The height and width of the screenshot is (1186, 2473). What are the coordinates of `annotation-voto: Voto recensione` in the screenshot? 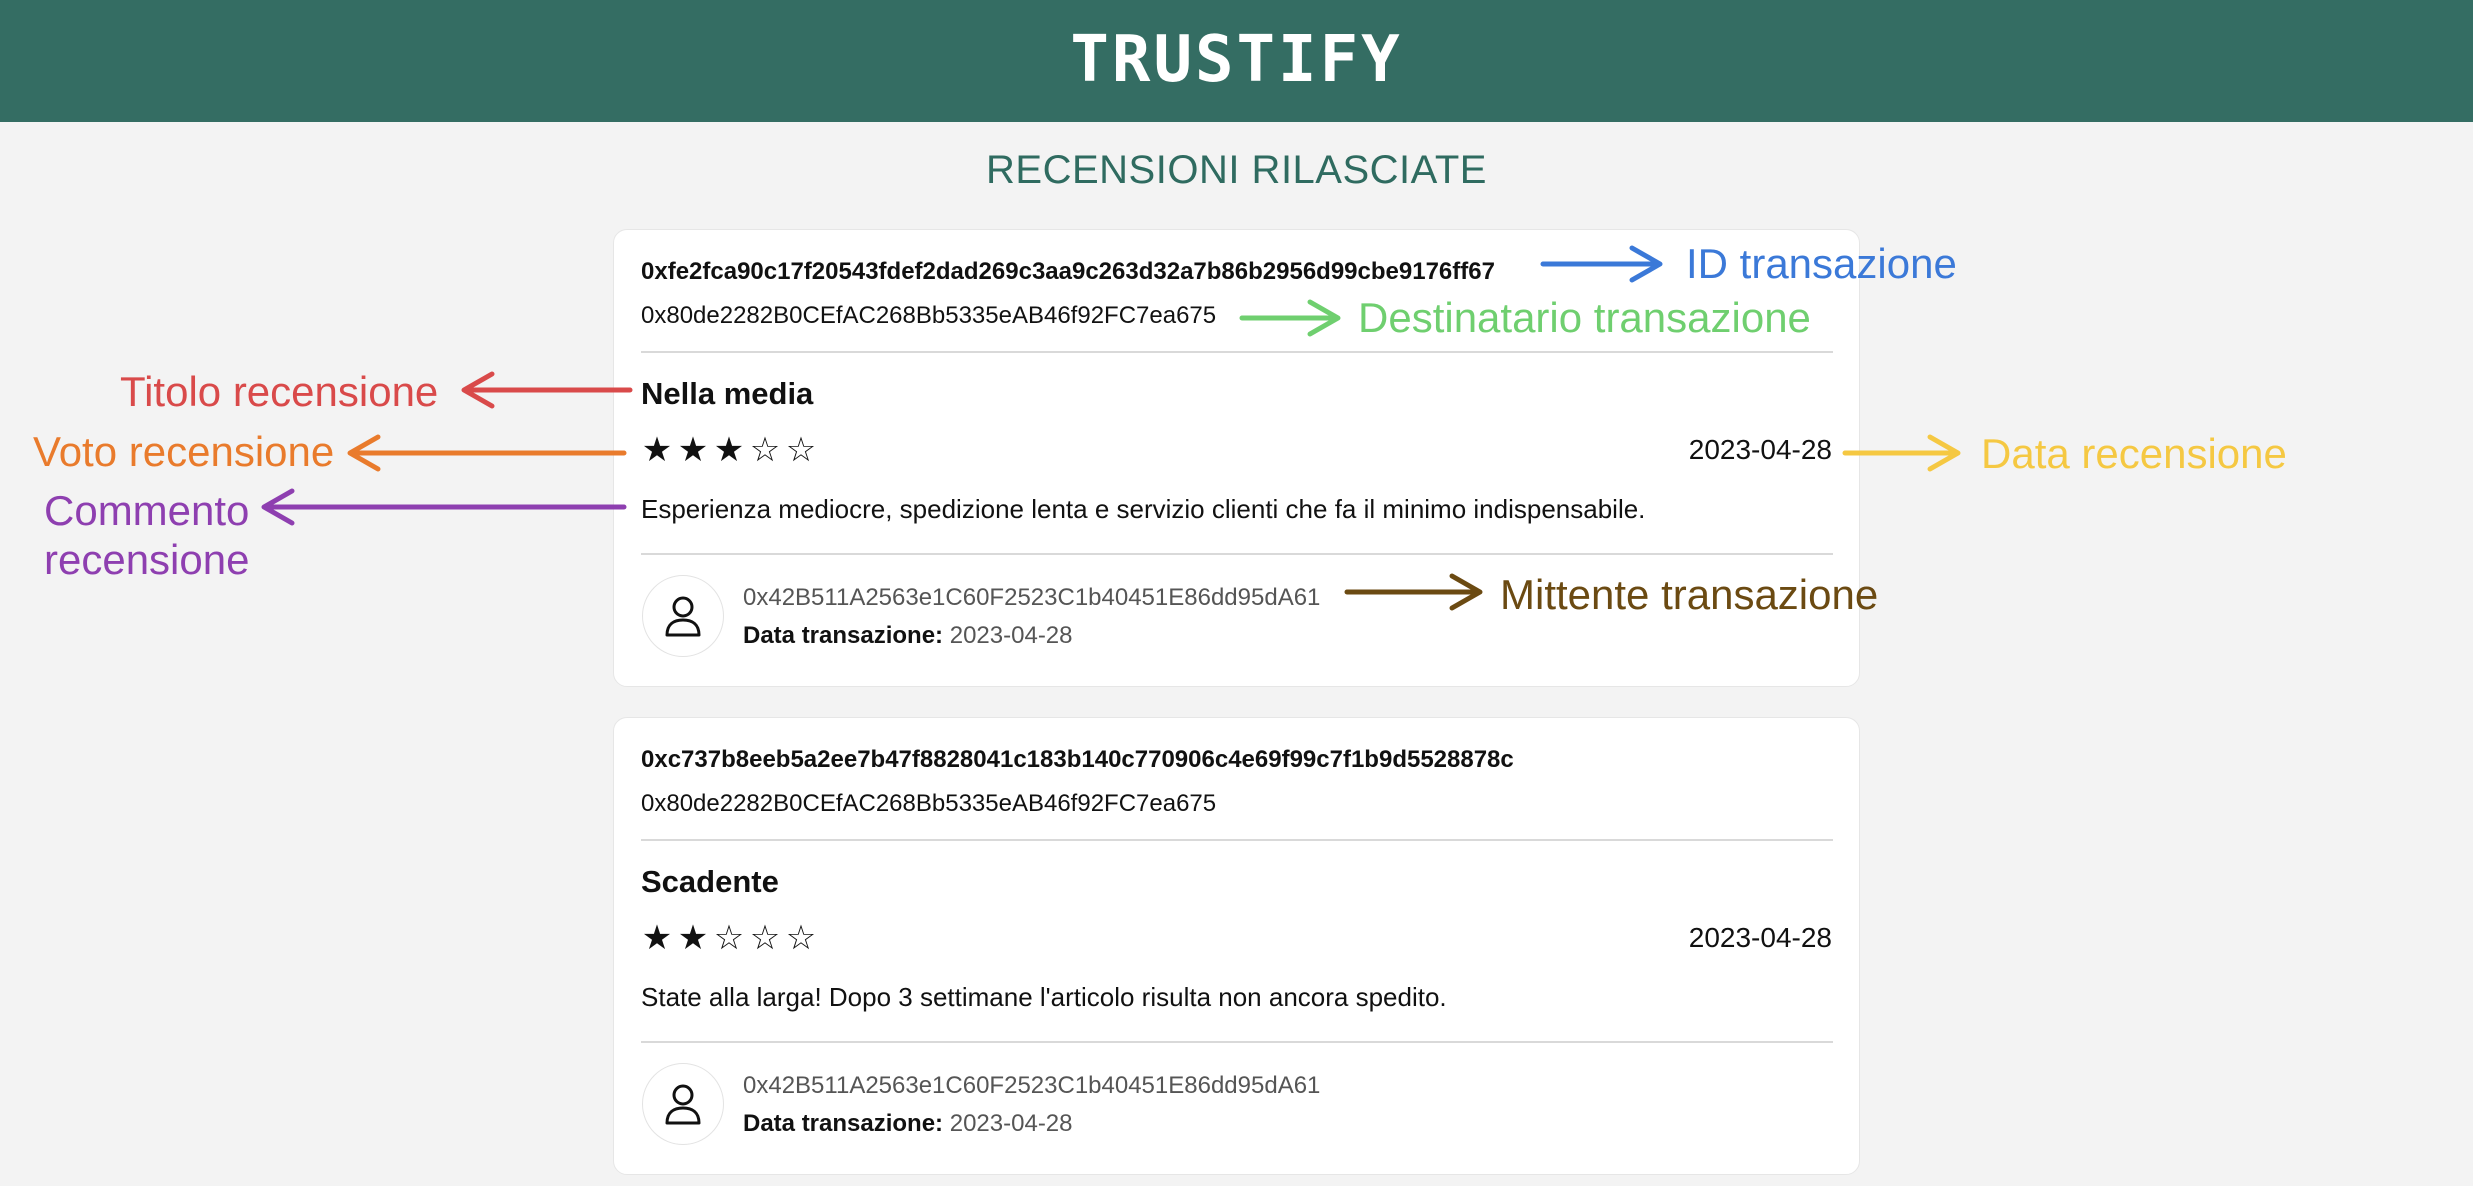 It's located at (184, 451).